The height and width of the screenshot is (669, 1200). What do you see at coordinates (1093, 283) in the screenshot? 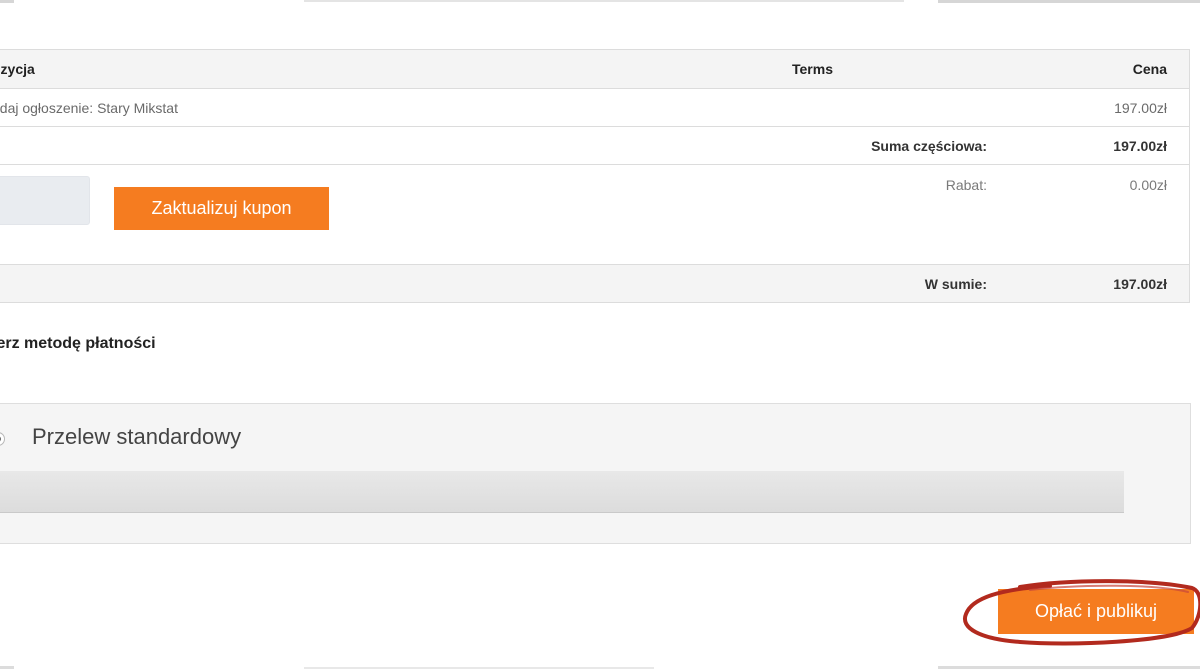
I see `total-value: 197.00zł` at bounding box center [1093, 283].